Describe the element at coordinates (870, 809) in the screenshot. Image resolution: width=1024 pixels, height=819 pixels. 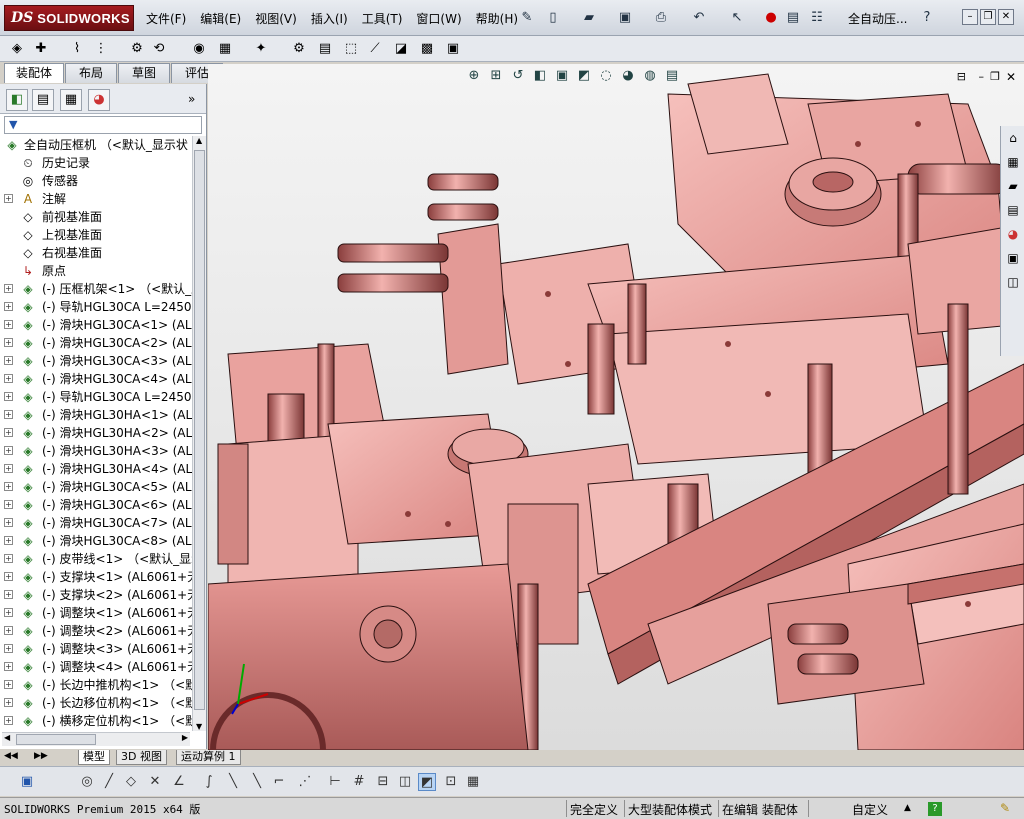
I see `status-units: 自定义` at that location.